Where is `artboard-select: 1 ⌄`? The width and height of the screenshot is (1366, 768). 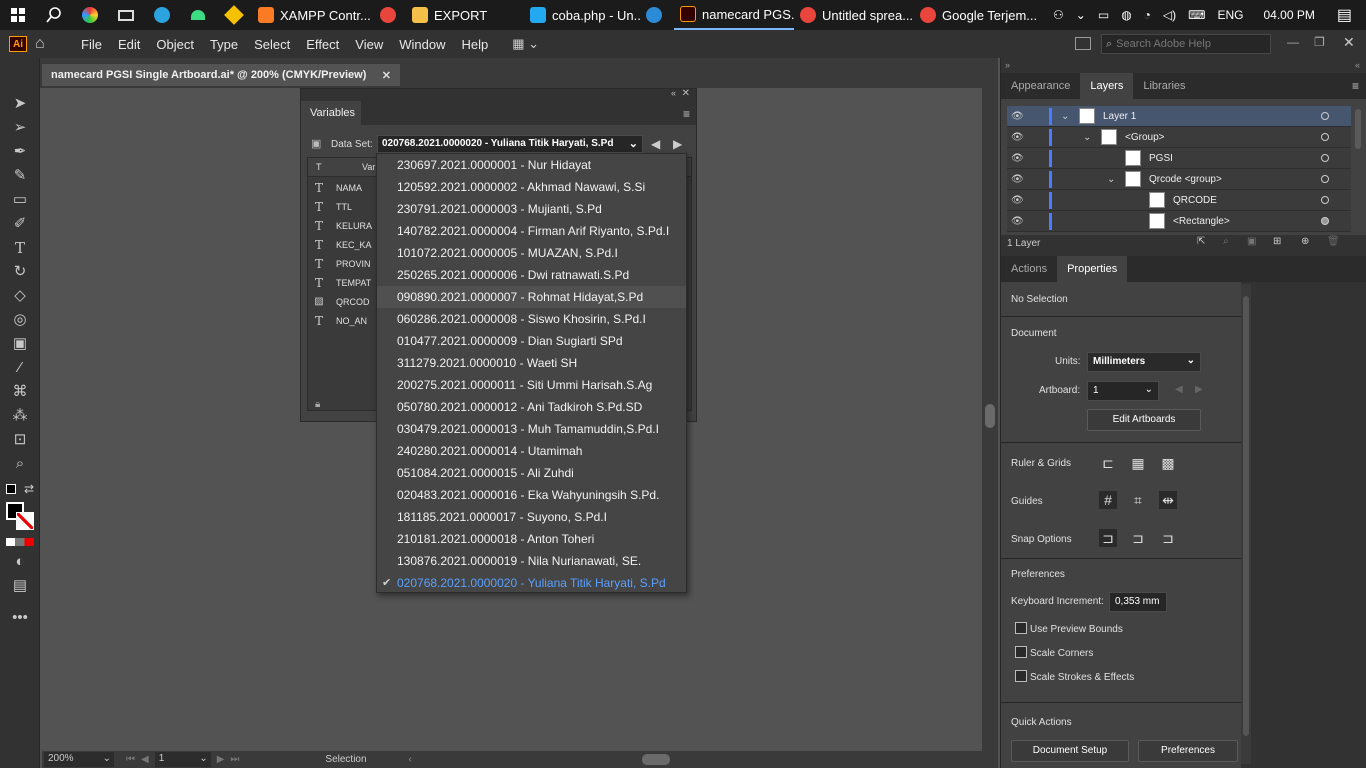
artboard-select: 1 ⌄ is located at coordinates (1123, 391).